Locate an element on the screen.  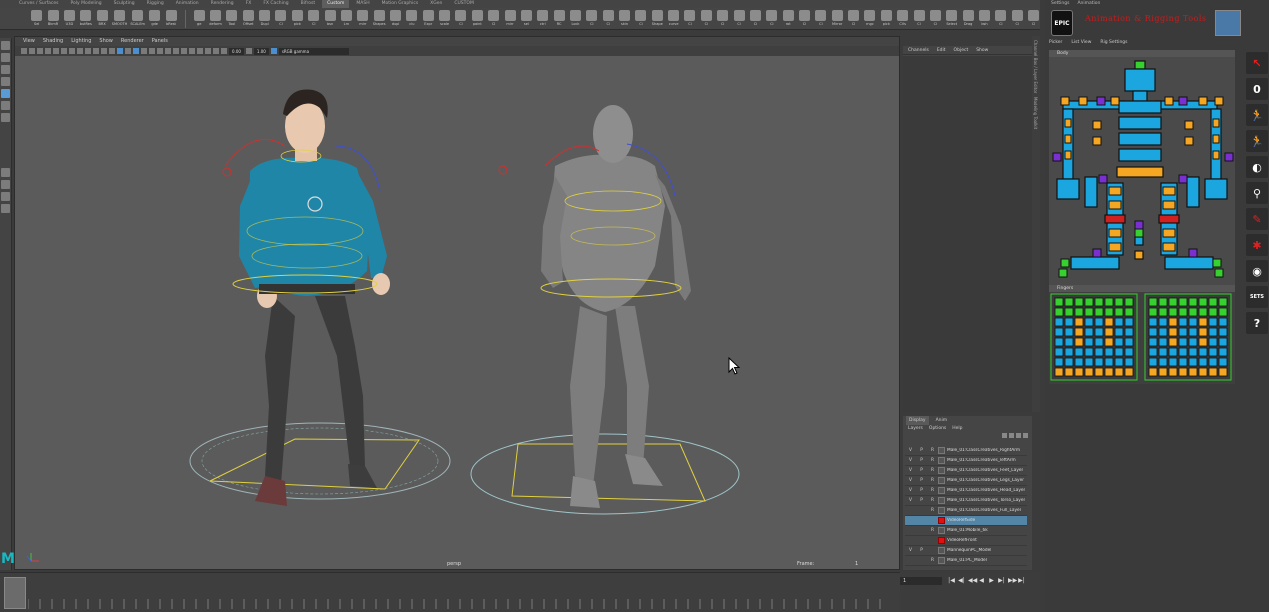
channel-box-menu-show: Show is located at coordinates (982, 50).